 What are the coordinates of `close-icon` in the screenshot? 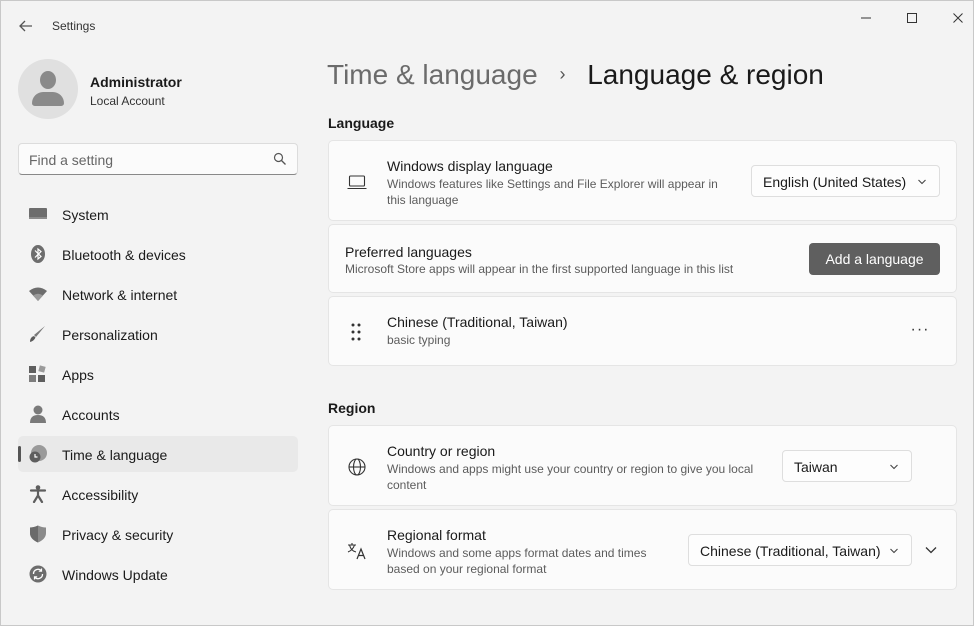 It's located at (958, 18).